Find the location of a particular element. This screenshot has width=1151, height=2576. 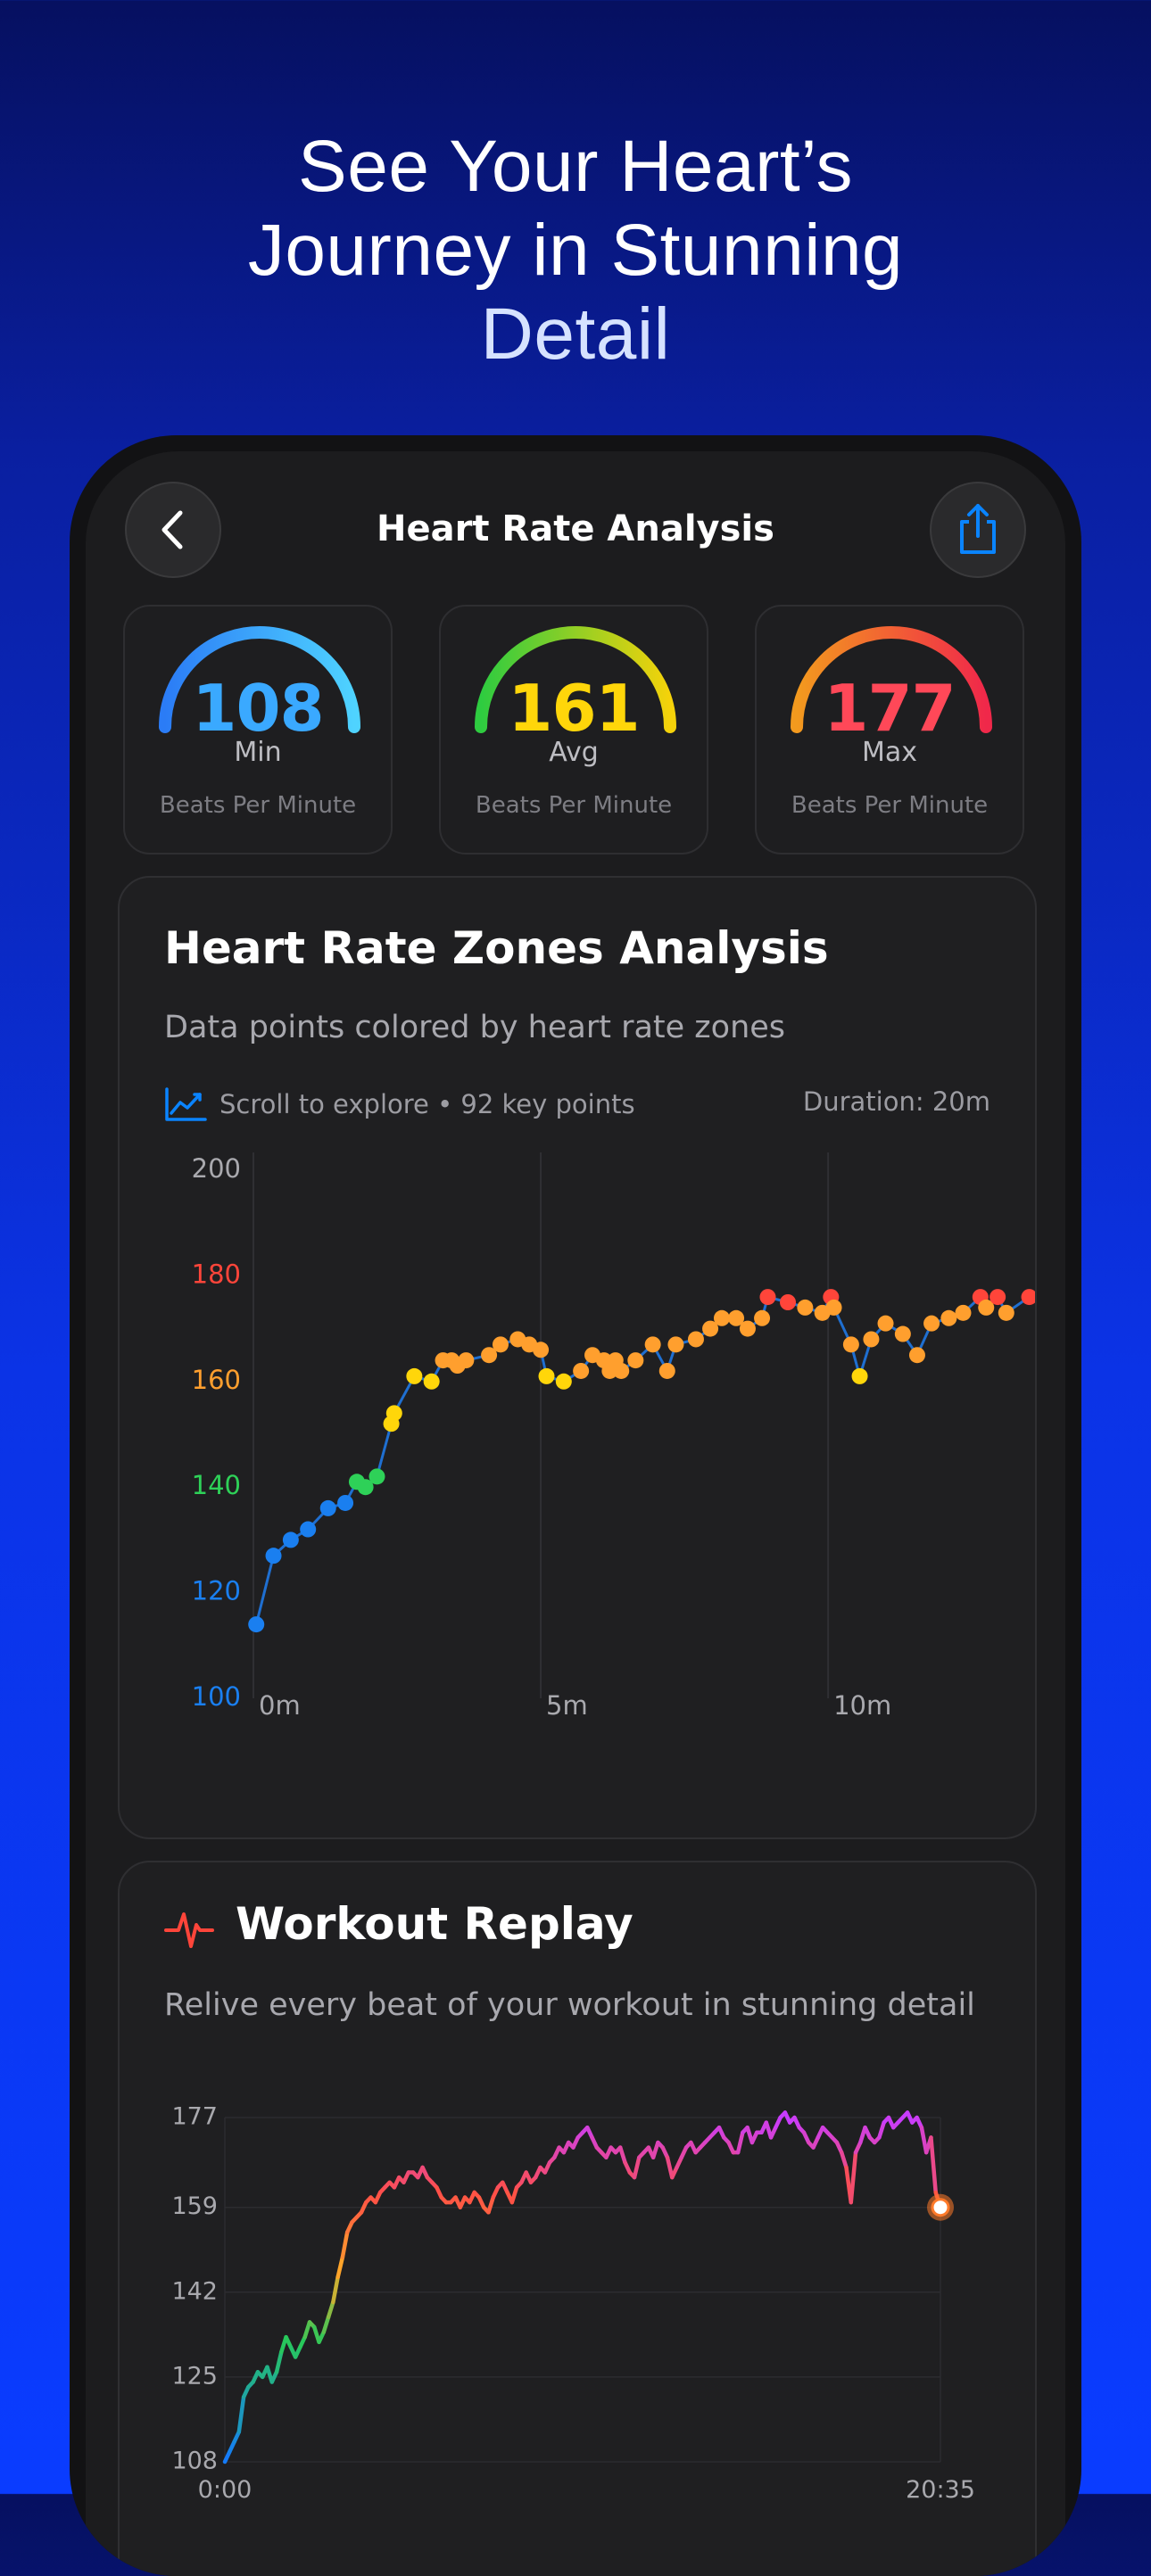

max-gauge-card: 177 Max Beats Per Minute is located at coordinates (890, 730).